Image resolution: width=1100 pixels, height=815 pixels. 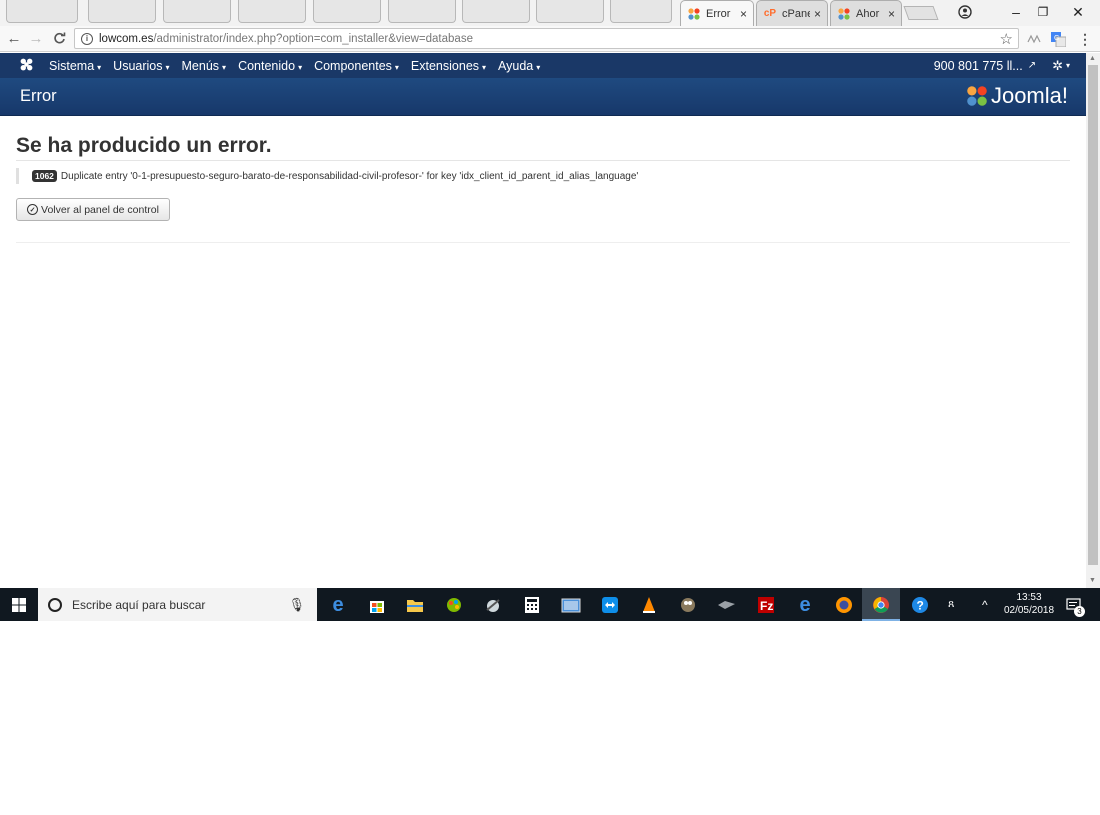 I want to click on external-link-icon: ↗, so click(x=1032, y=65).